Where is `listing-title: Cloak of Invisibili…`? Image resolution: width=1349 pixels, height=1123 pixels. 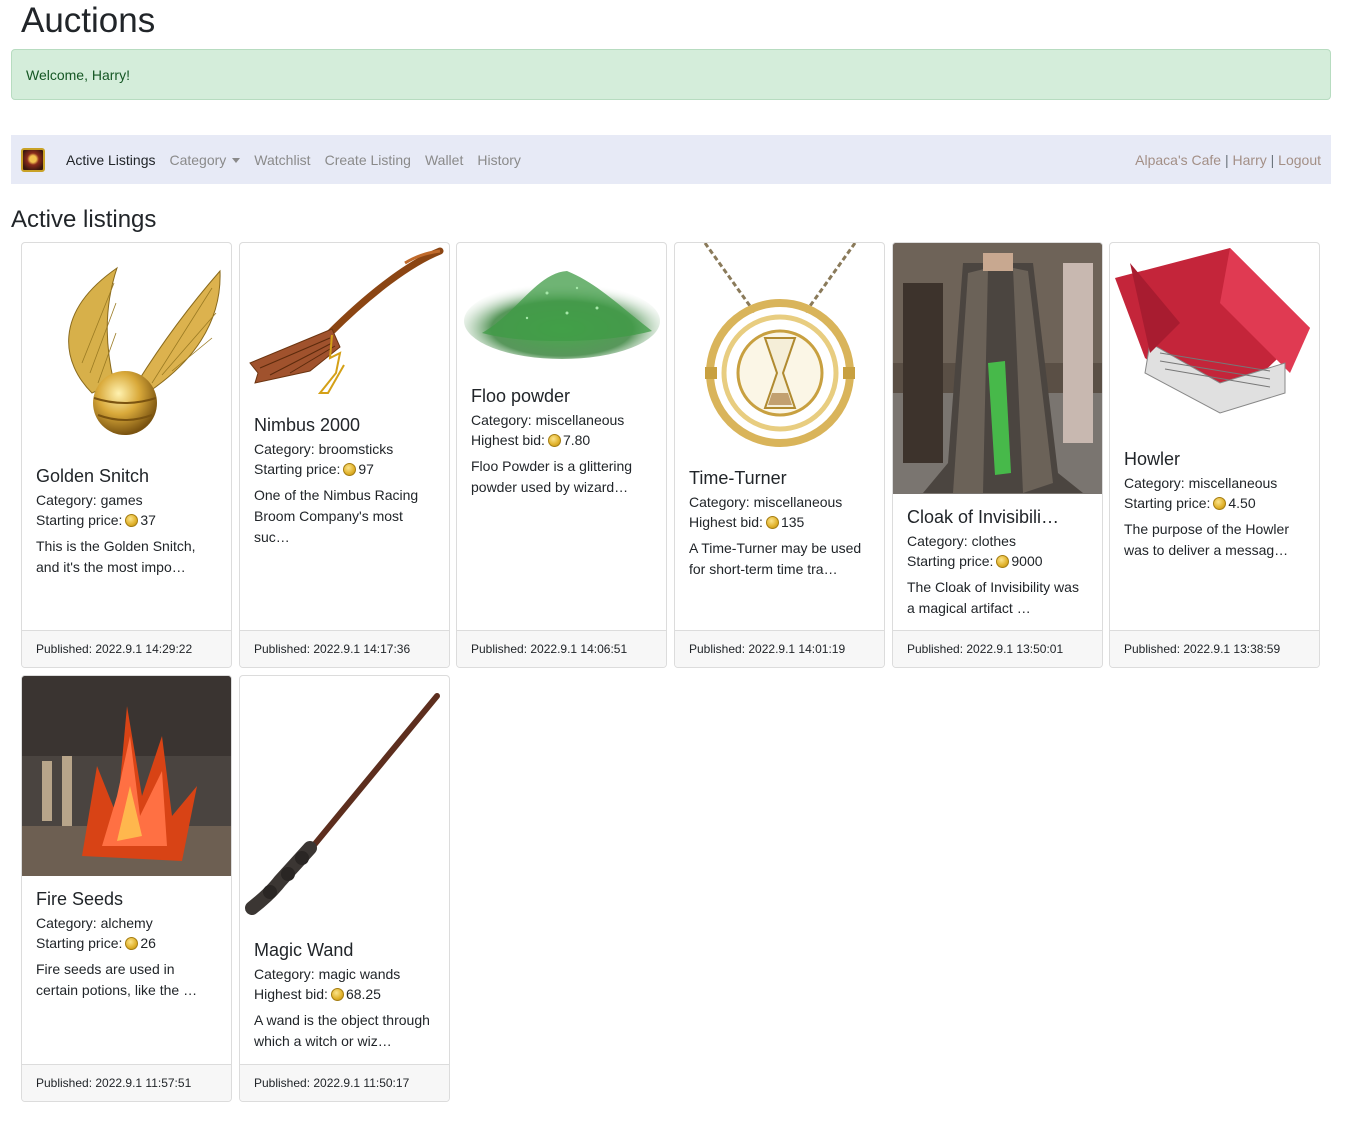 listing-title: Cloak of Invisibili… is located at coordinates (998, 517).